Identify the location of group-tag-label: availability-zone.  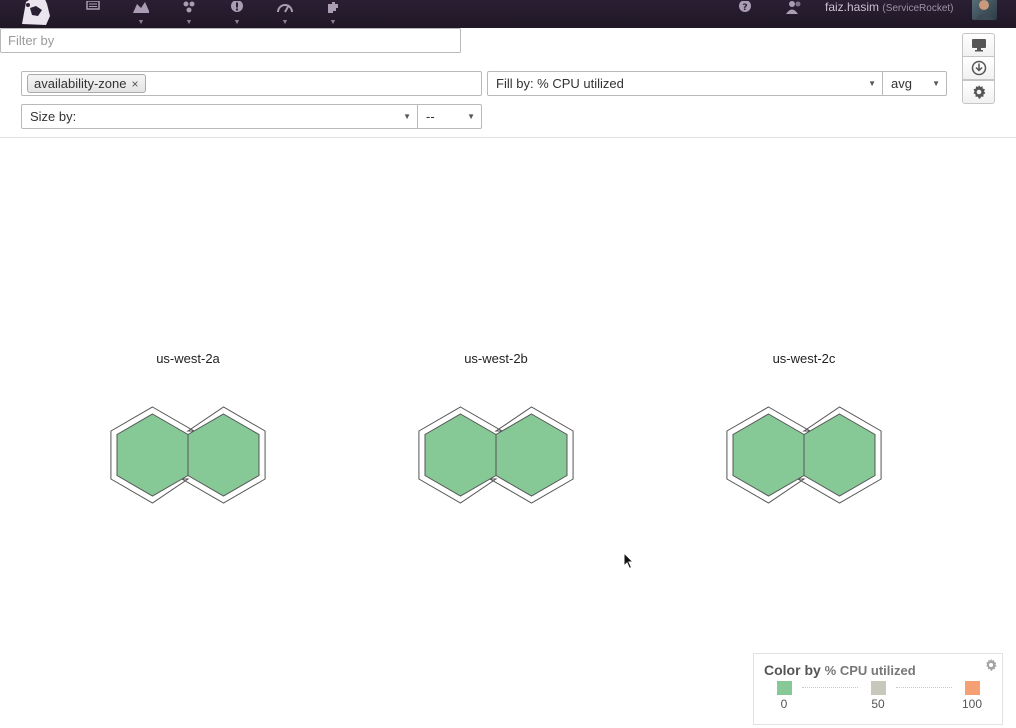
(80, 83).